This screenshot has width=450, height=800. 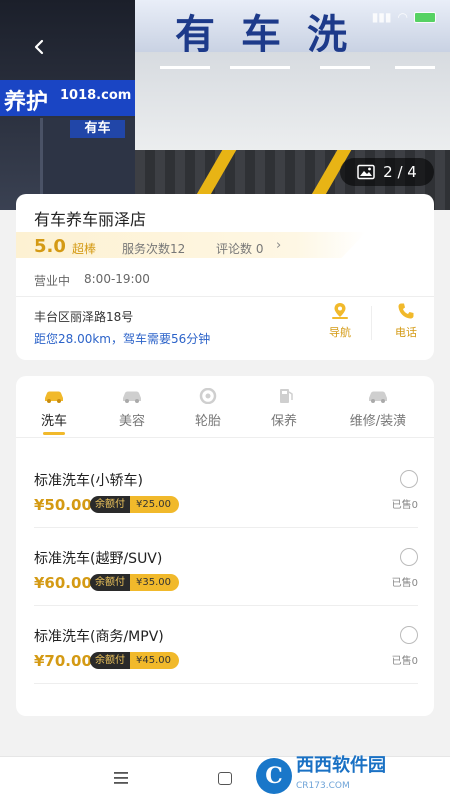 What do you see at coordinates (122, 339) in the screenshot?
I see `store-distance: 距您28.00km，驾车需要56分钟` at bounding box center [122, 339].